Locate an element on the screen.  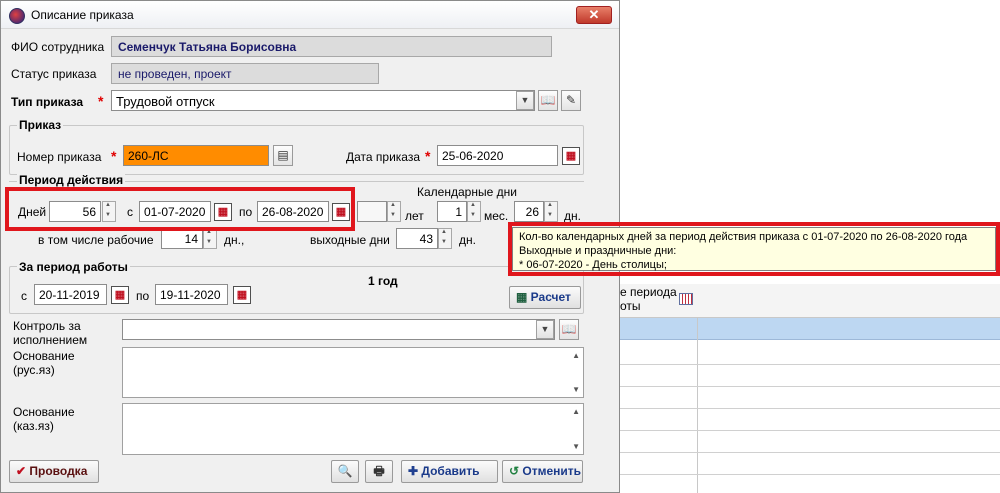
highlight-box is located at coordinates (180, 209).